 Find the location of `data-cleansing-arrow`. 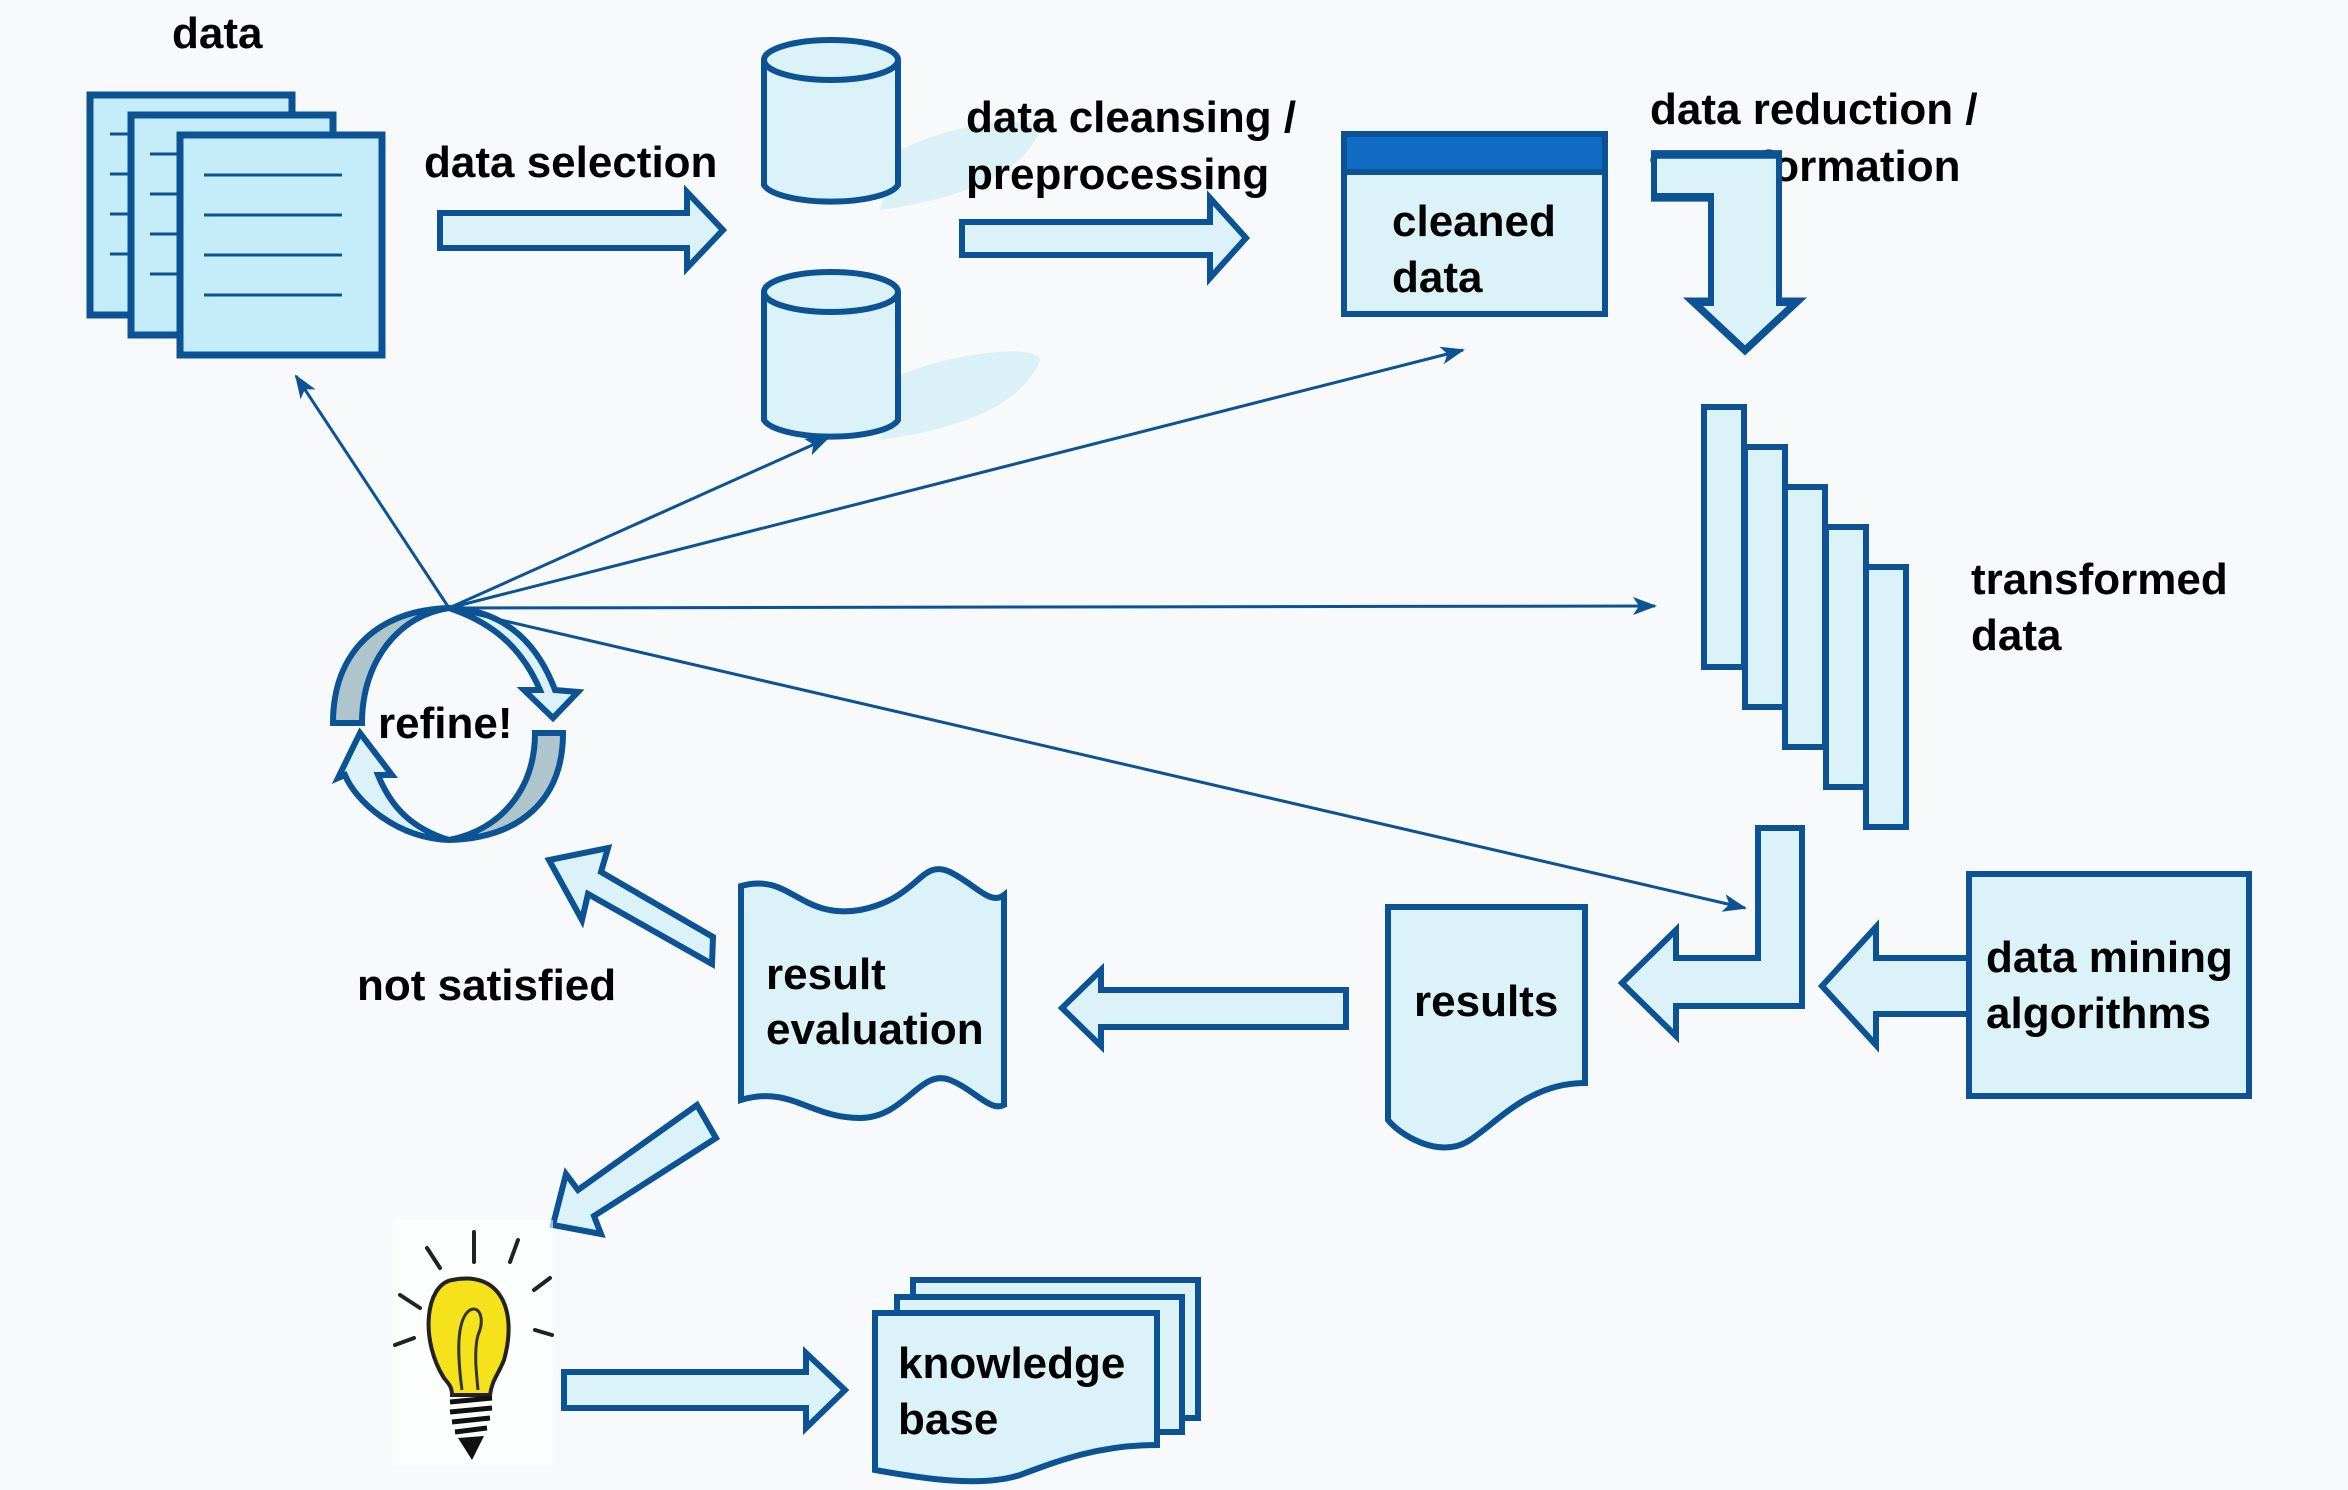

data-cleansing-arrow is located at coordinates (1105, 238).